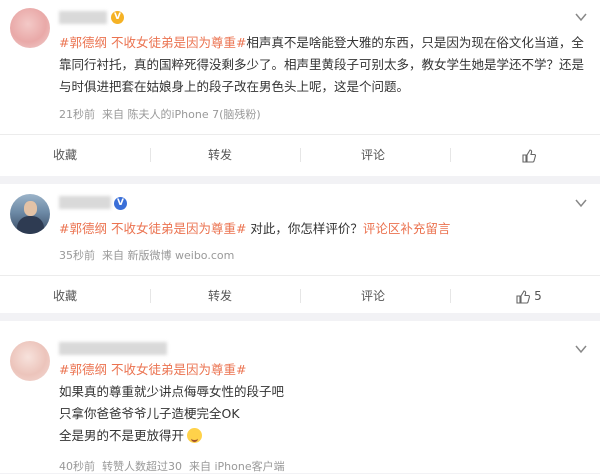  What do you see at coordinates (149, 413) in the screenshot?
I see `post-line: 只拿你爸爸爷爷儿子造梗完全OK` at bounding box center [149, 413].